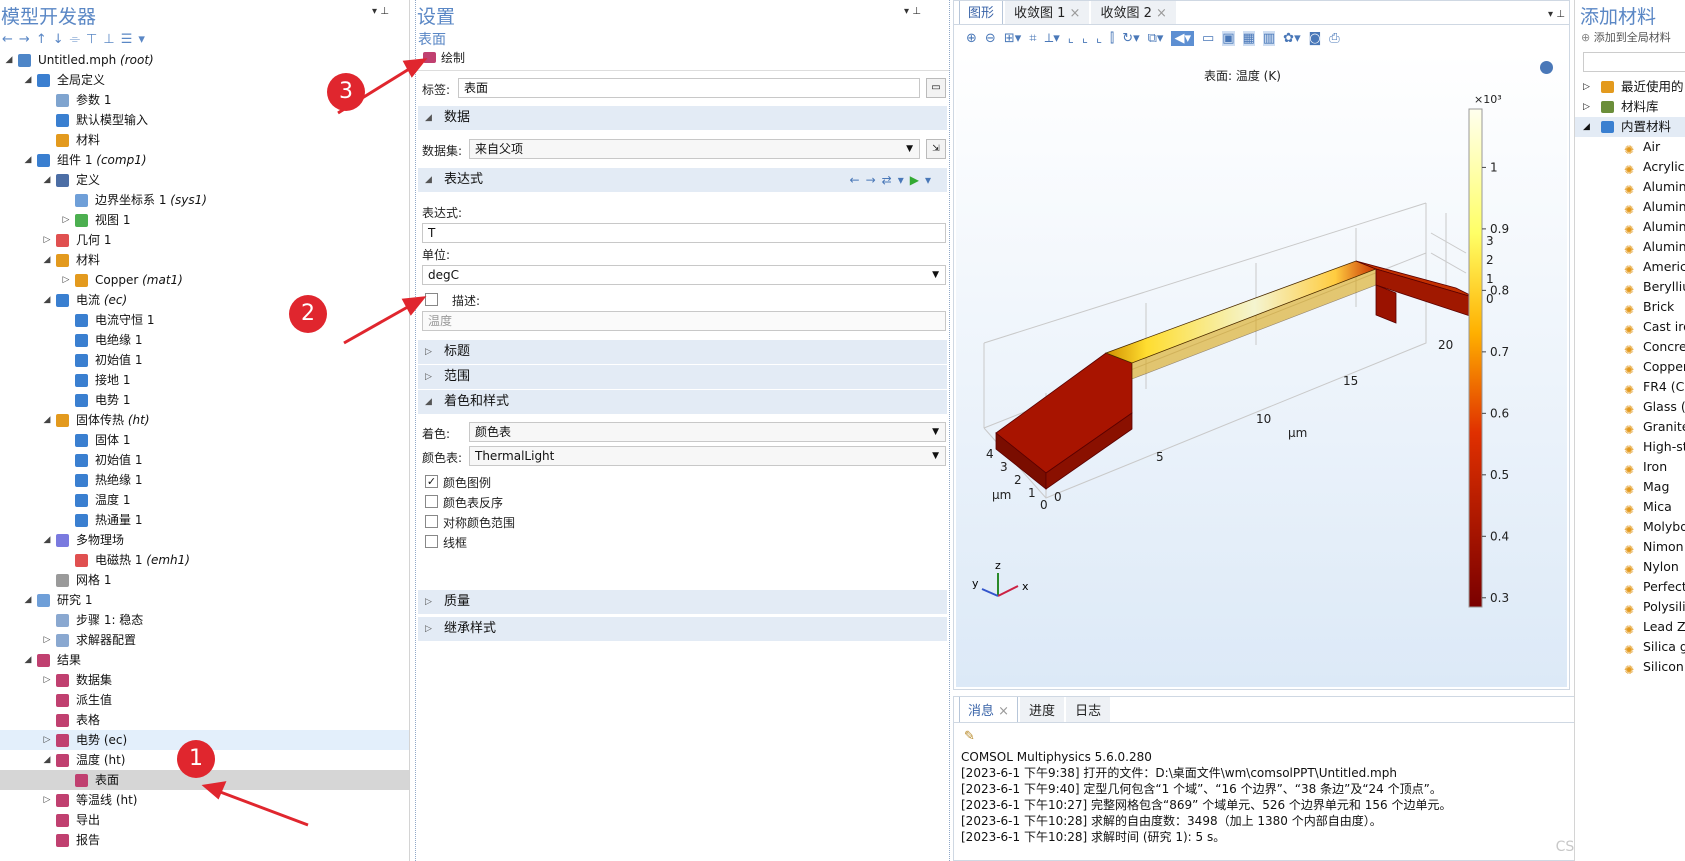 The height and width of the screenshot is (861, 1685). I want to click on axis-orientation-icon: ⟂▾, so click(1052, 38).